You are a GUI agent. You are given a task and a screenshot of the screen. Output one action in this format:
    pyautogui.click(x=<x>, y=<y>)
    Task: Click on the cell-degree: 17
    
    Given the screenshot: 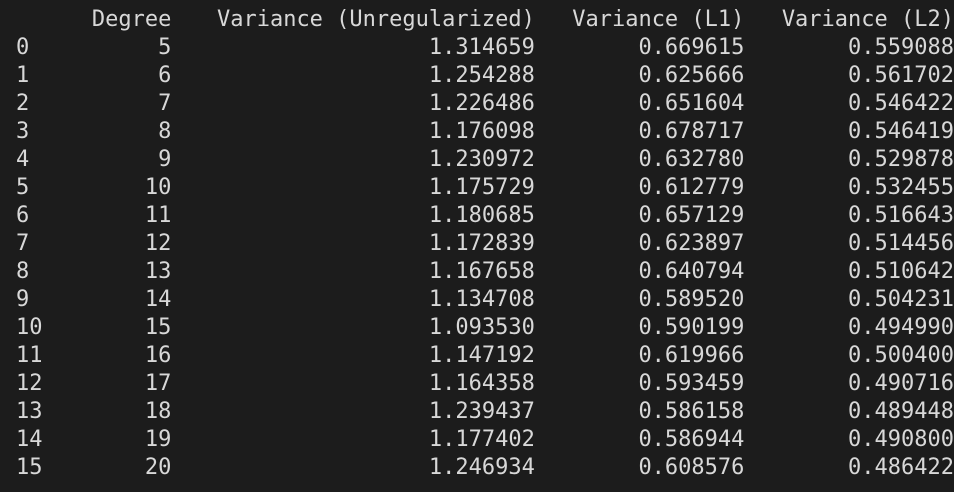 What is the action you would take?
    pyautogui.click(x=158, y=383)
    